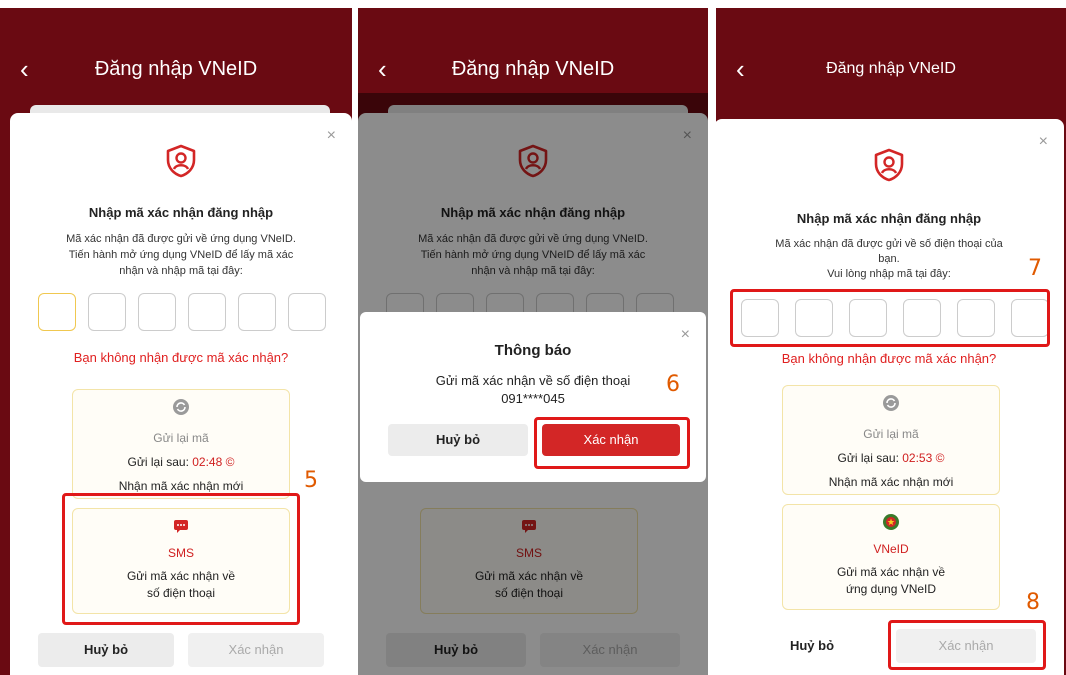 The height and width of the screenshot is (675, 1066). What do you see at coordinates (256, 650) in the screenshot?
I see `confirm-button: Xác nhận` at bounding box center [256, 650].